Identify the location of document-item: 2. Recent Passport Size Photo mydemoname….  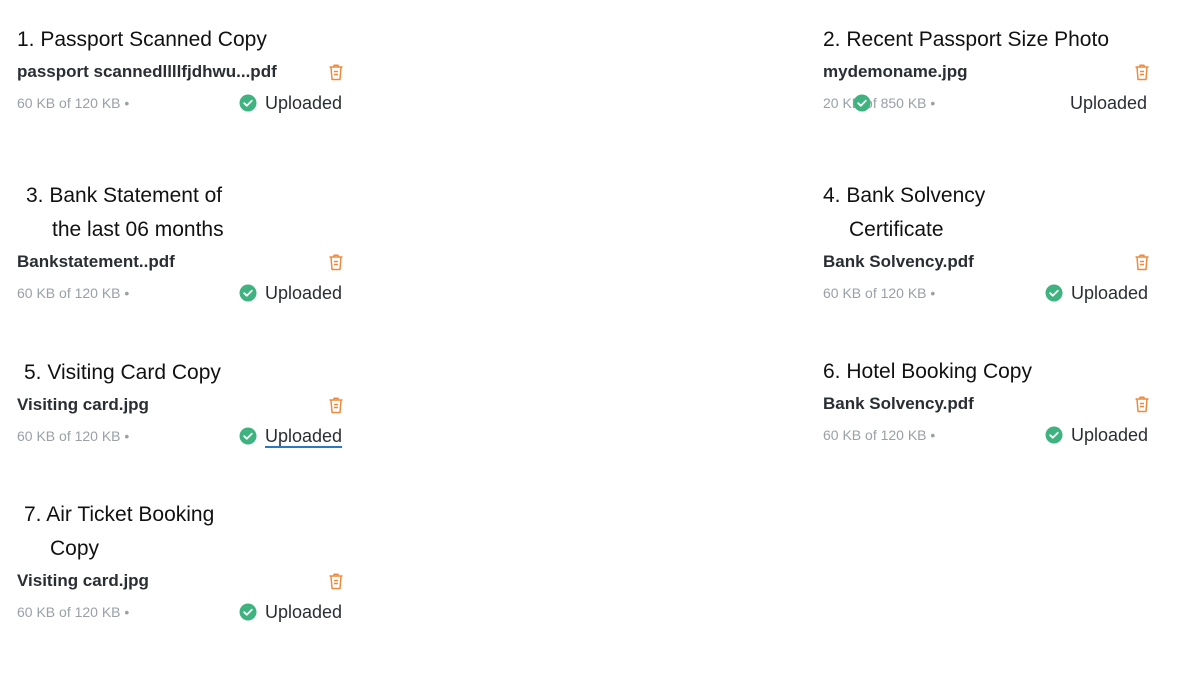
(993, 71).